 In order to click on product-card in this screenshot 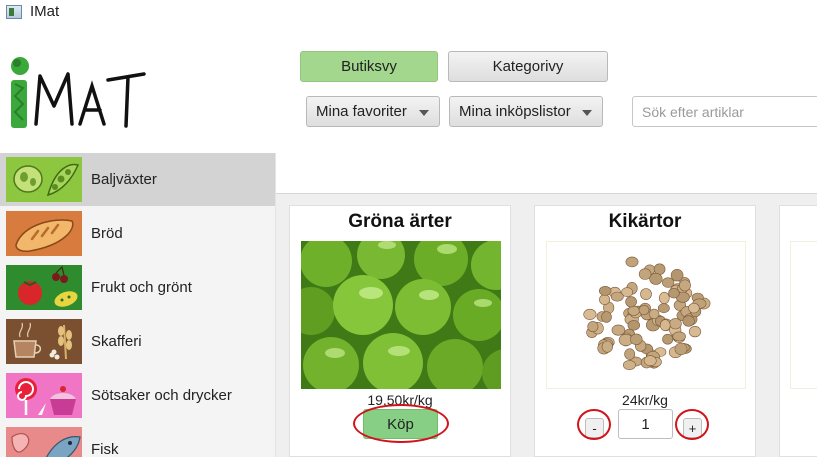, I will do `click(798, 331)`.